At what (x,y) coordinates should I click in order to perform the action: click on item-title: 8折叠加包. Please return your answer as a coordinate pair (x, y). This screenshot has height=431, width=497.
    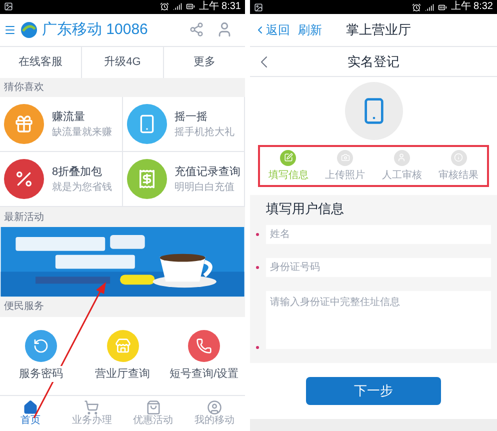
    Looking at the image, I should click on (78, 172).